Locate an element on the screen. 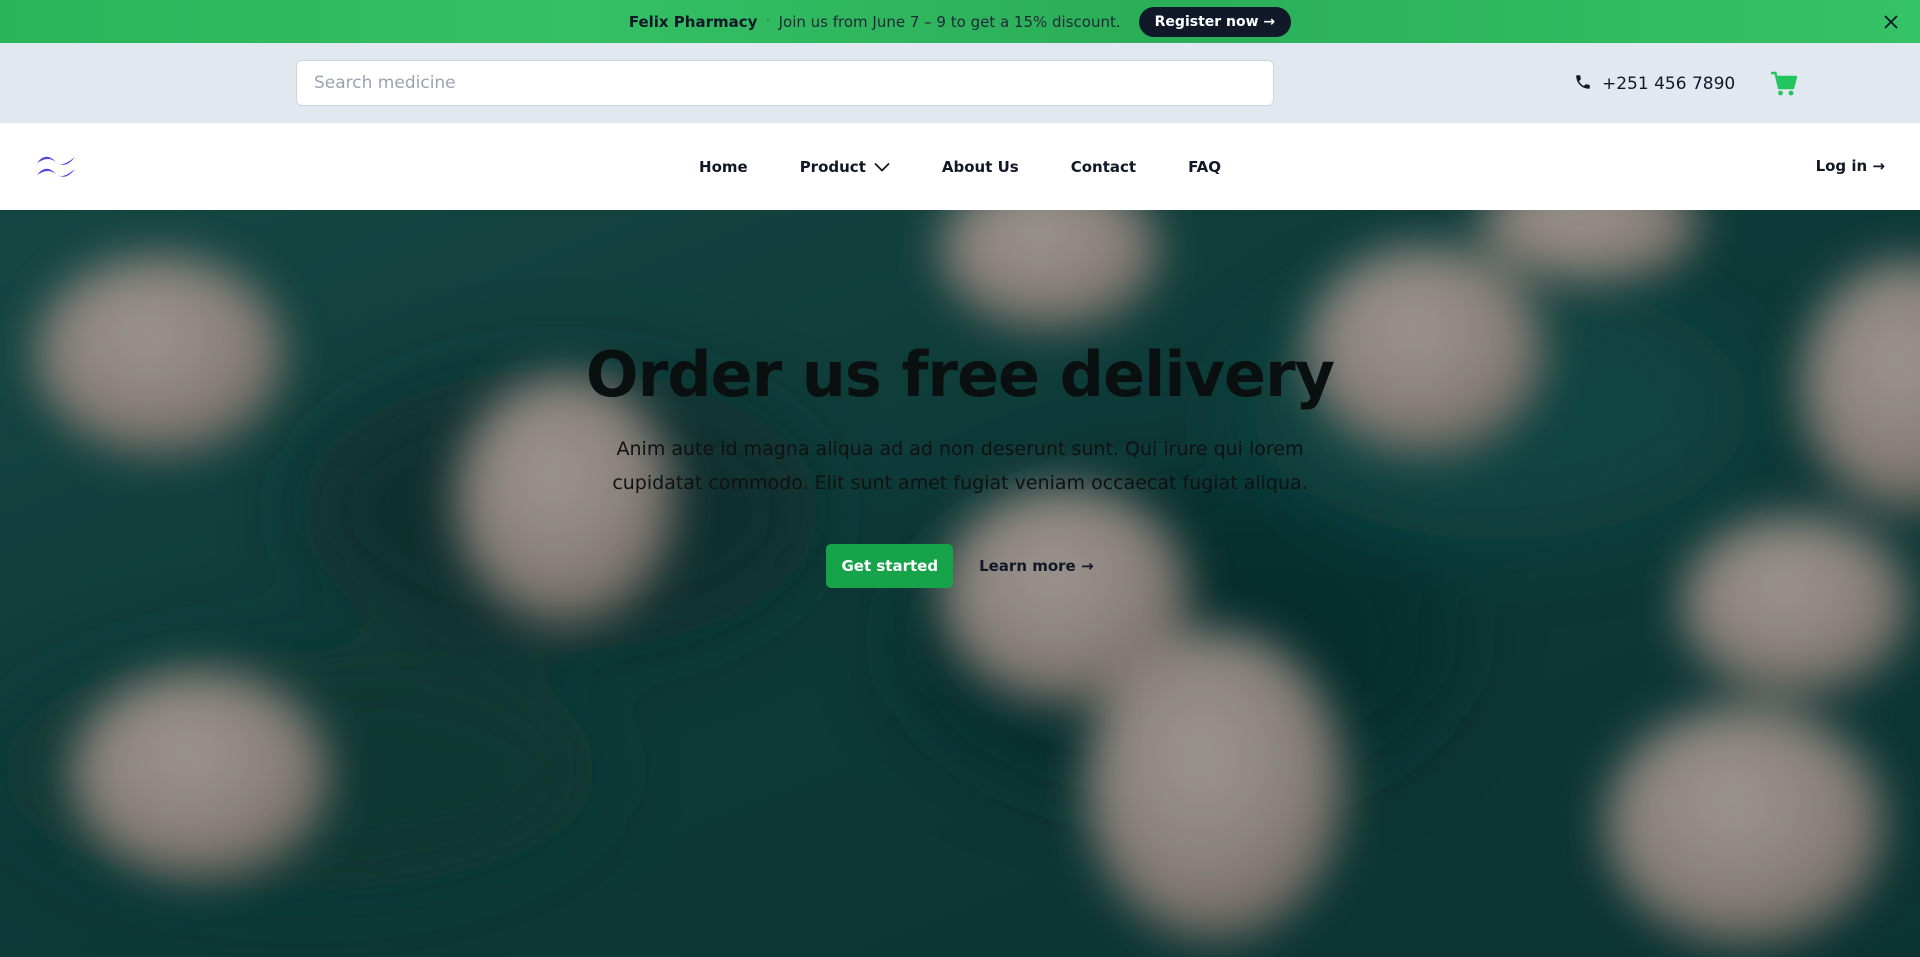 The height and width of the screenshot is (957, 1920). nav-item-label: Contact is located at coordinates (1103, 166).